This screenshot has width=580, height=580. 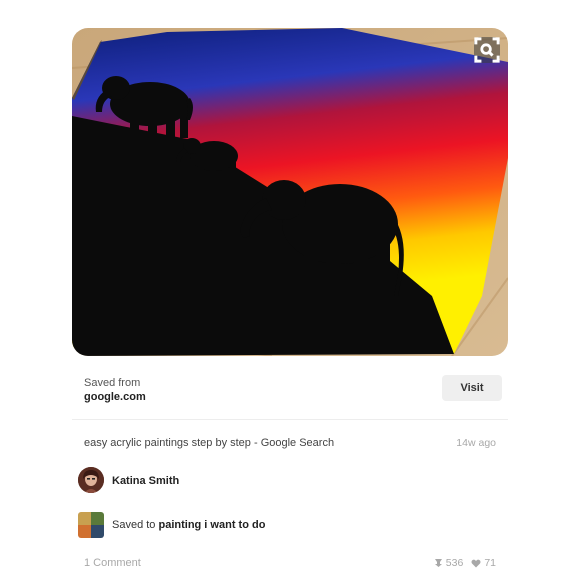 I want to click on board-thumbnail, so click(x=91, y=525).